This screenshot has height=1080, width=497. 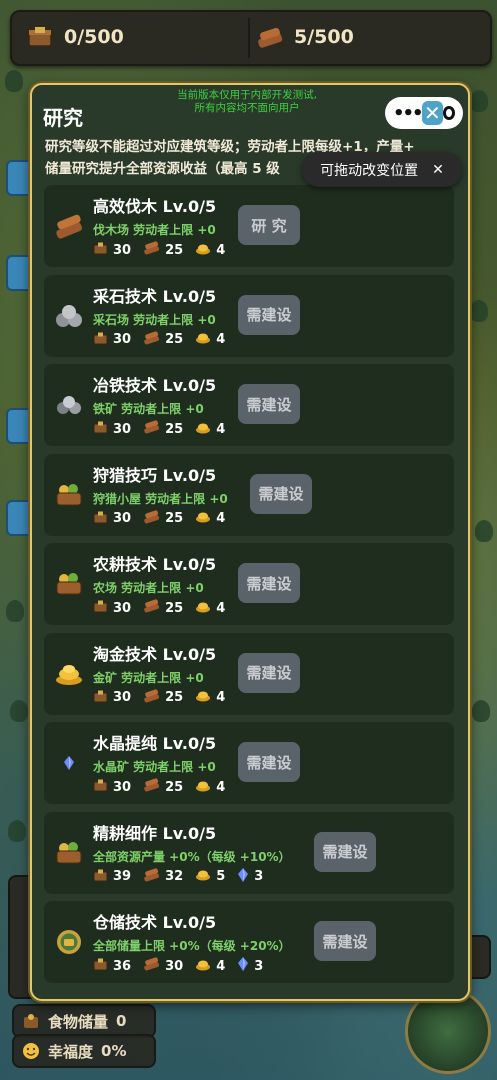 I want to click on dev-notice: 当前版本仅用于内部开发测试, 所有内容均不面向用户, so click(x=247, y=102).